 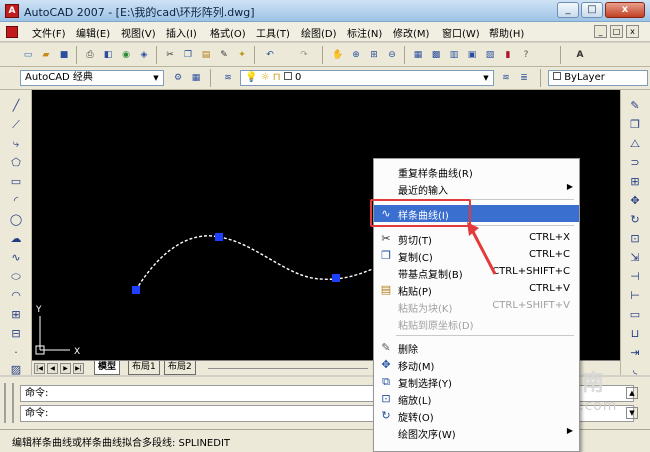 I want to click on scale-icon: ⊡, so click(x=635, y=239).